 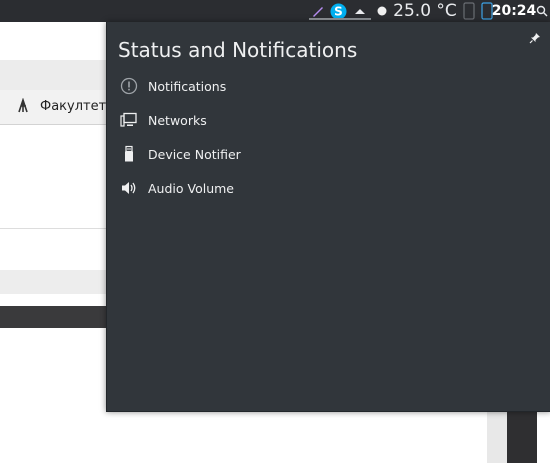 What do you see at coordinates (129, 86) in the screenshot?
I see `notification-alert-icon` at bounding box center [129, 86].